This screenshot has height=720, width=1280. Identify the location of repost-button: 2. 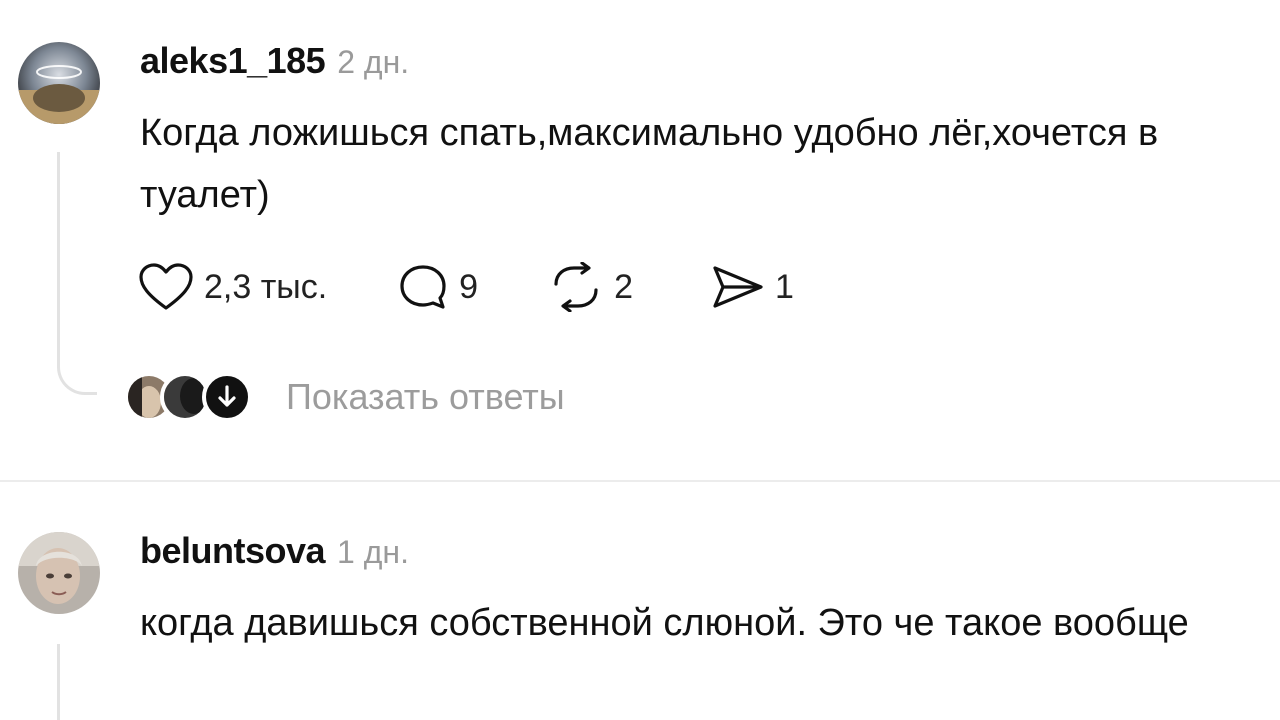
(590, 287).